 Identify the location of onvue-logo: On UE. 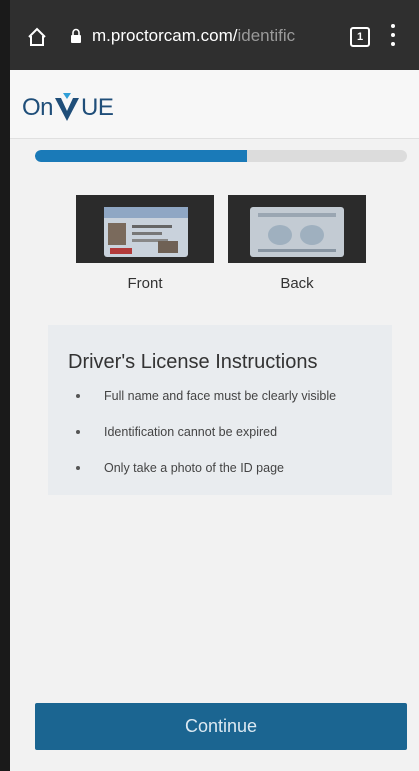
(68, 104).